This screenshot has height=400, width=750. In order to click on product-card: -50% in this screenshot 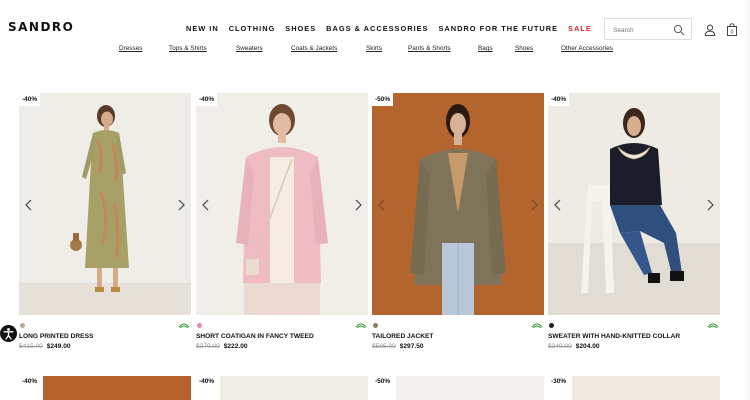, I will do `click(458, 388)`.